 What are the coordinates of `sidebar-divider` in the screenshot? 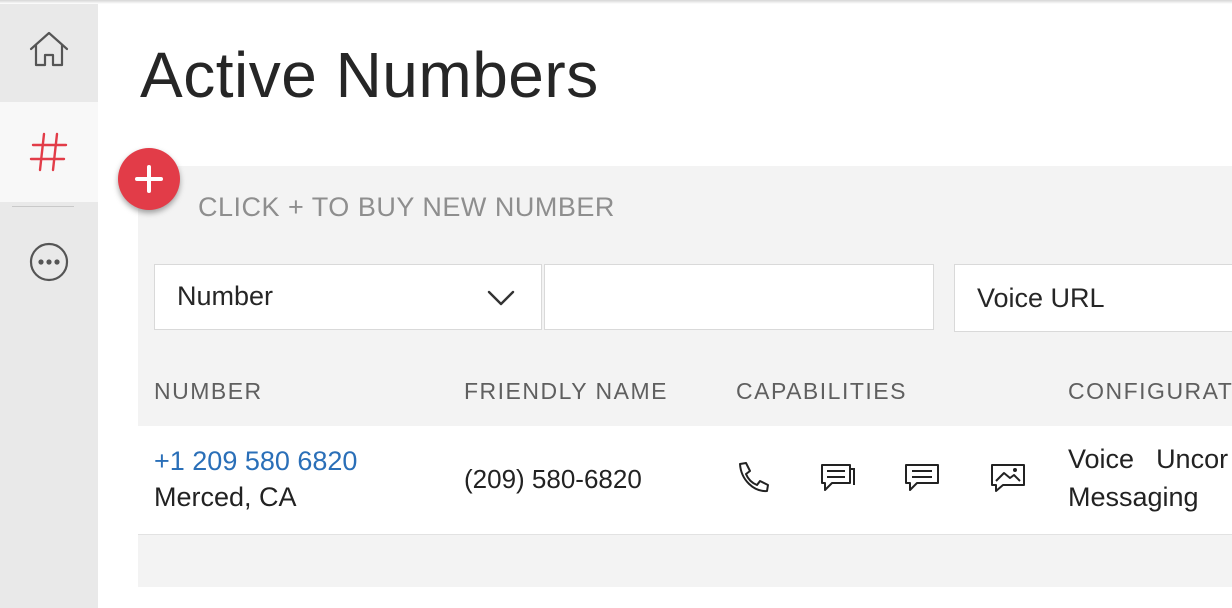 It's located at (43, 206).